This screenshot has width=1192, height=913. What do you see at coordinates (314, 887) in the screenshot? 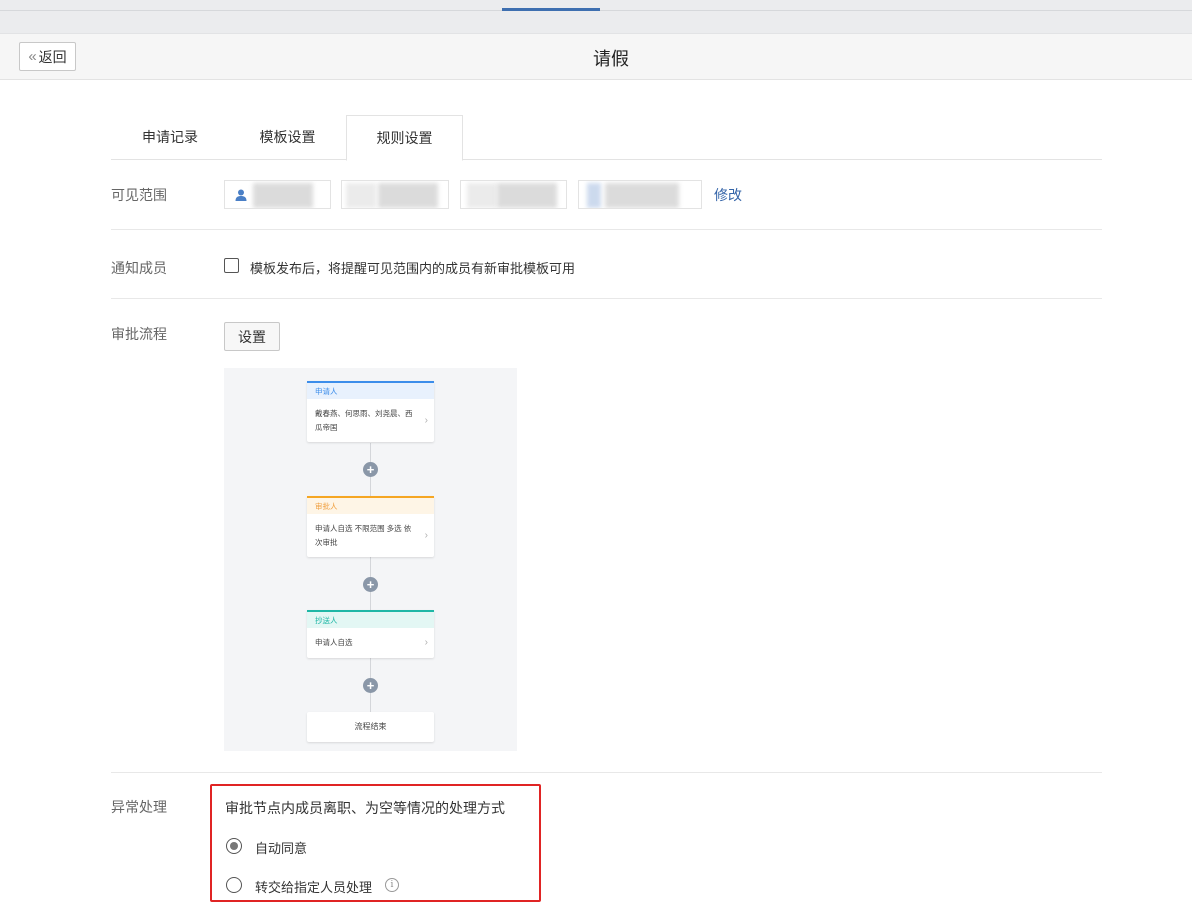
I see `radio-transfer-label: 转交给指定人员处理` at bounding box center [314, 887].